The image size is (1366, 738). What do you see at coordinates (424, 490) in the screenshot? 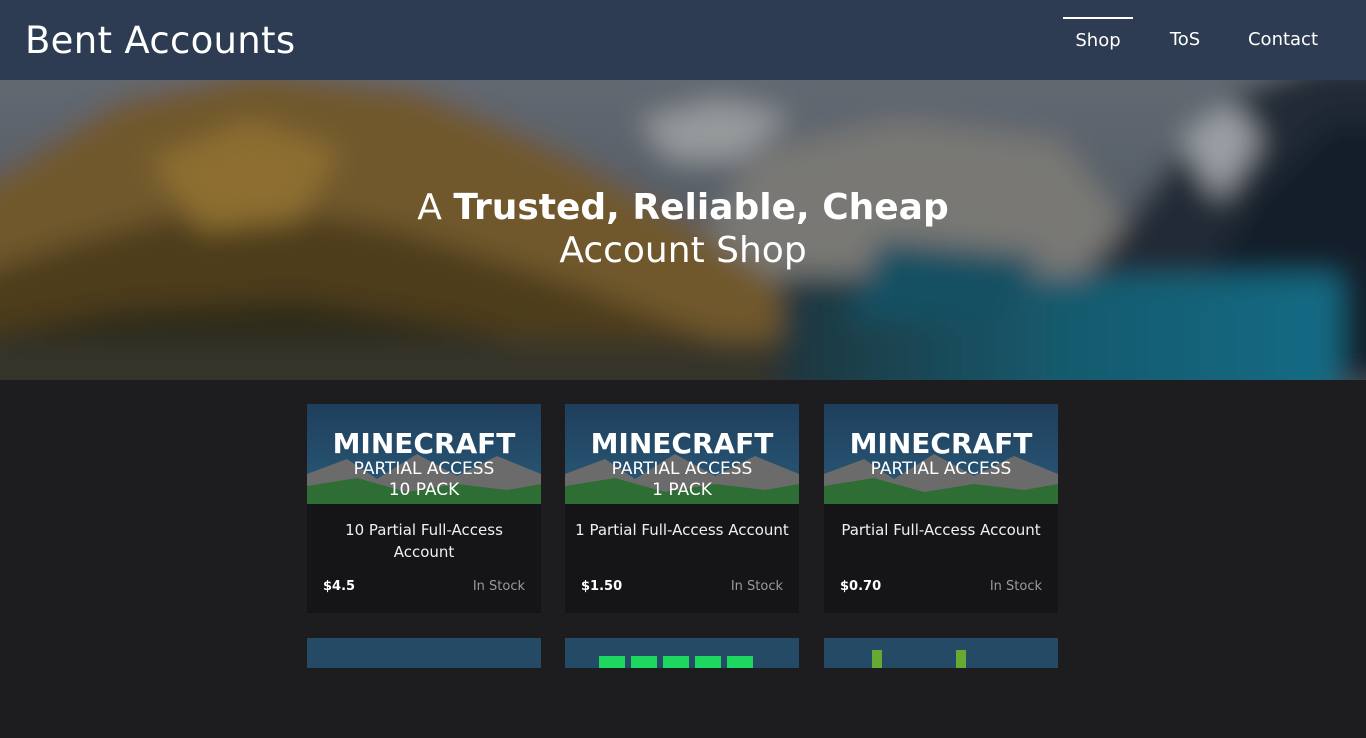
I see `product-image-pack: 10 PACK` at bounding box center [424, 490].